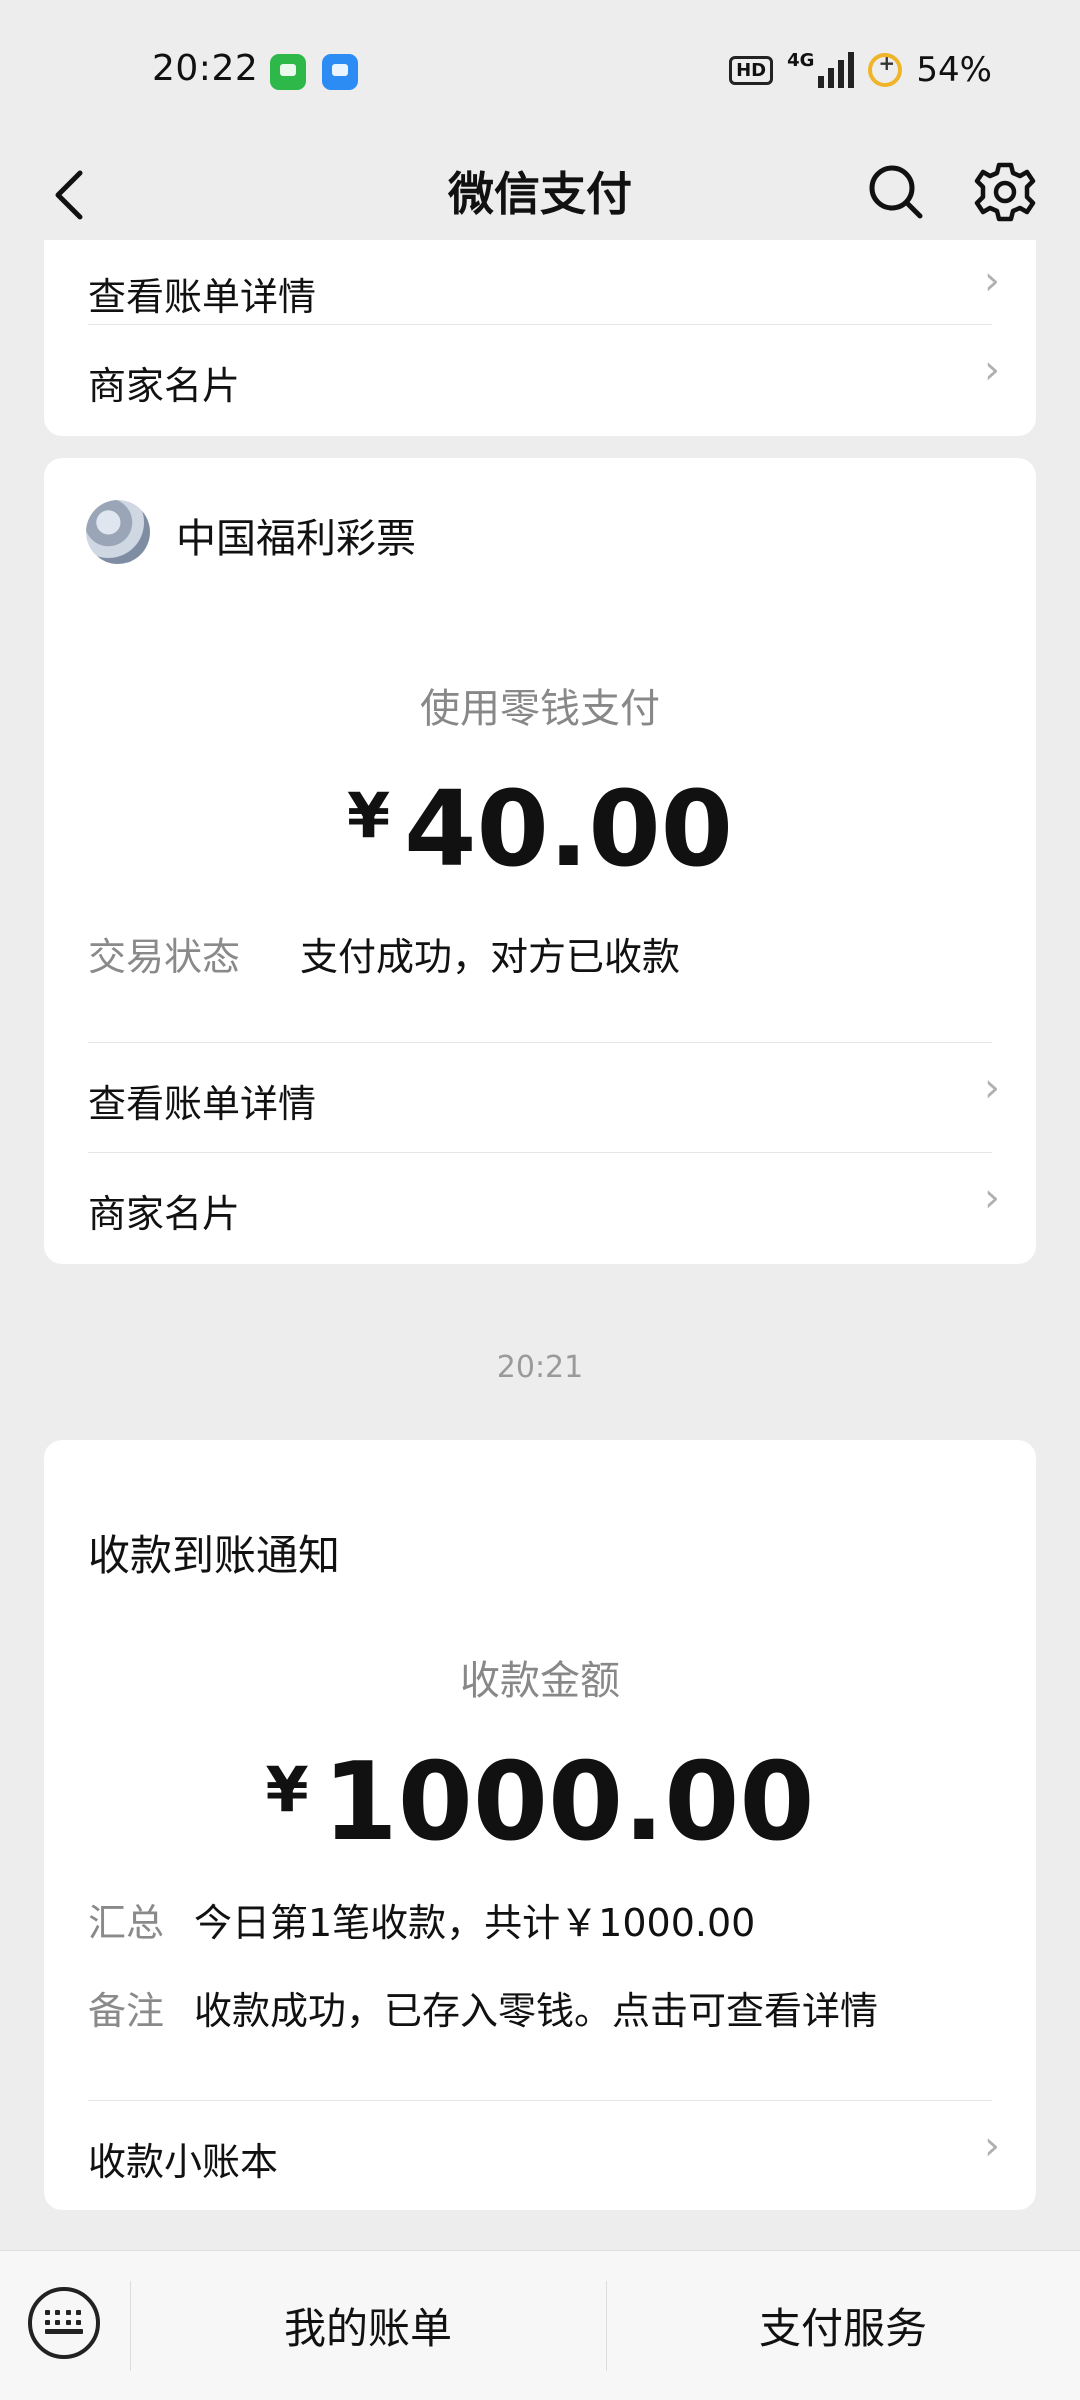  I want to click on merchant-avatar, so click(118, 532).